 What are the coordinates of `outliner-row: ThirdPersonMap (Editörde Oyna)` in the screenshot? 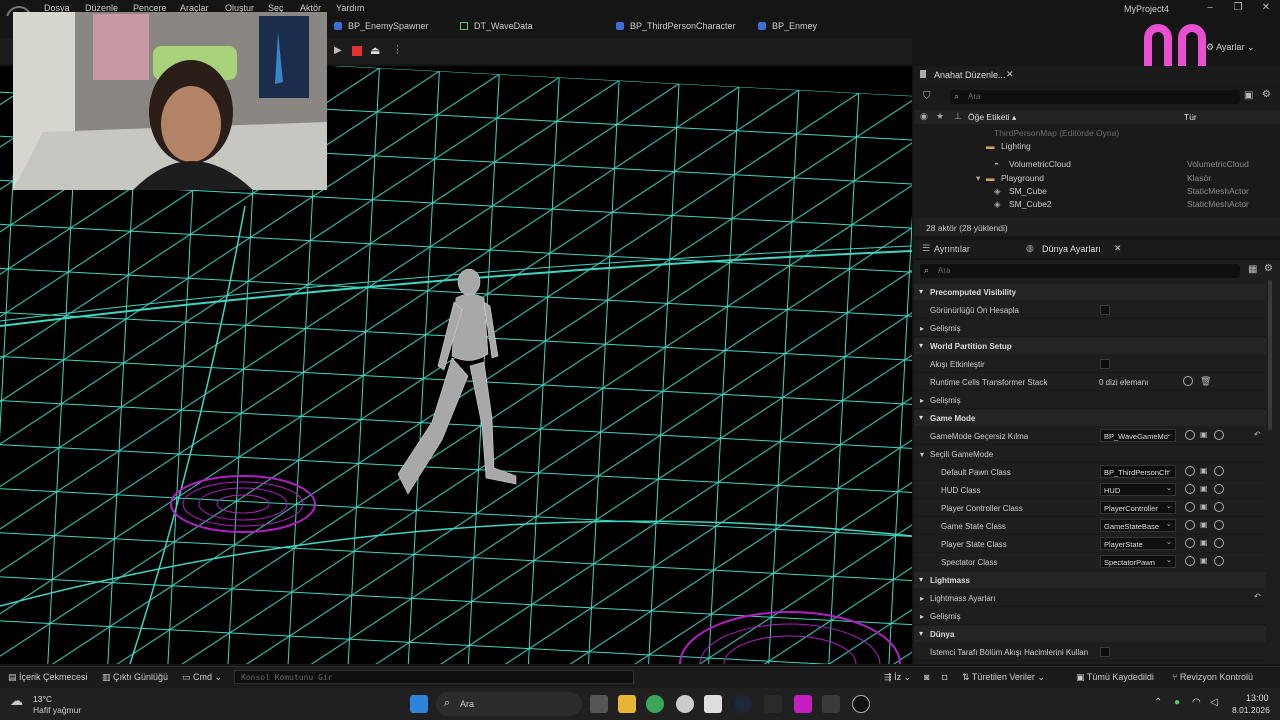 It's located at (1097, 133).